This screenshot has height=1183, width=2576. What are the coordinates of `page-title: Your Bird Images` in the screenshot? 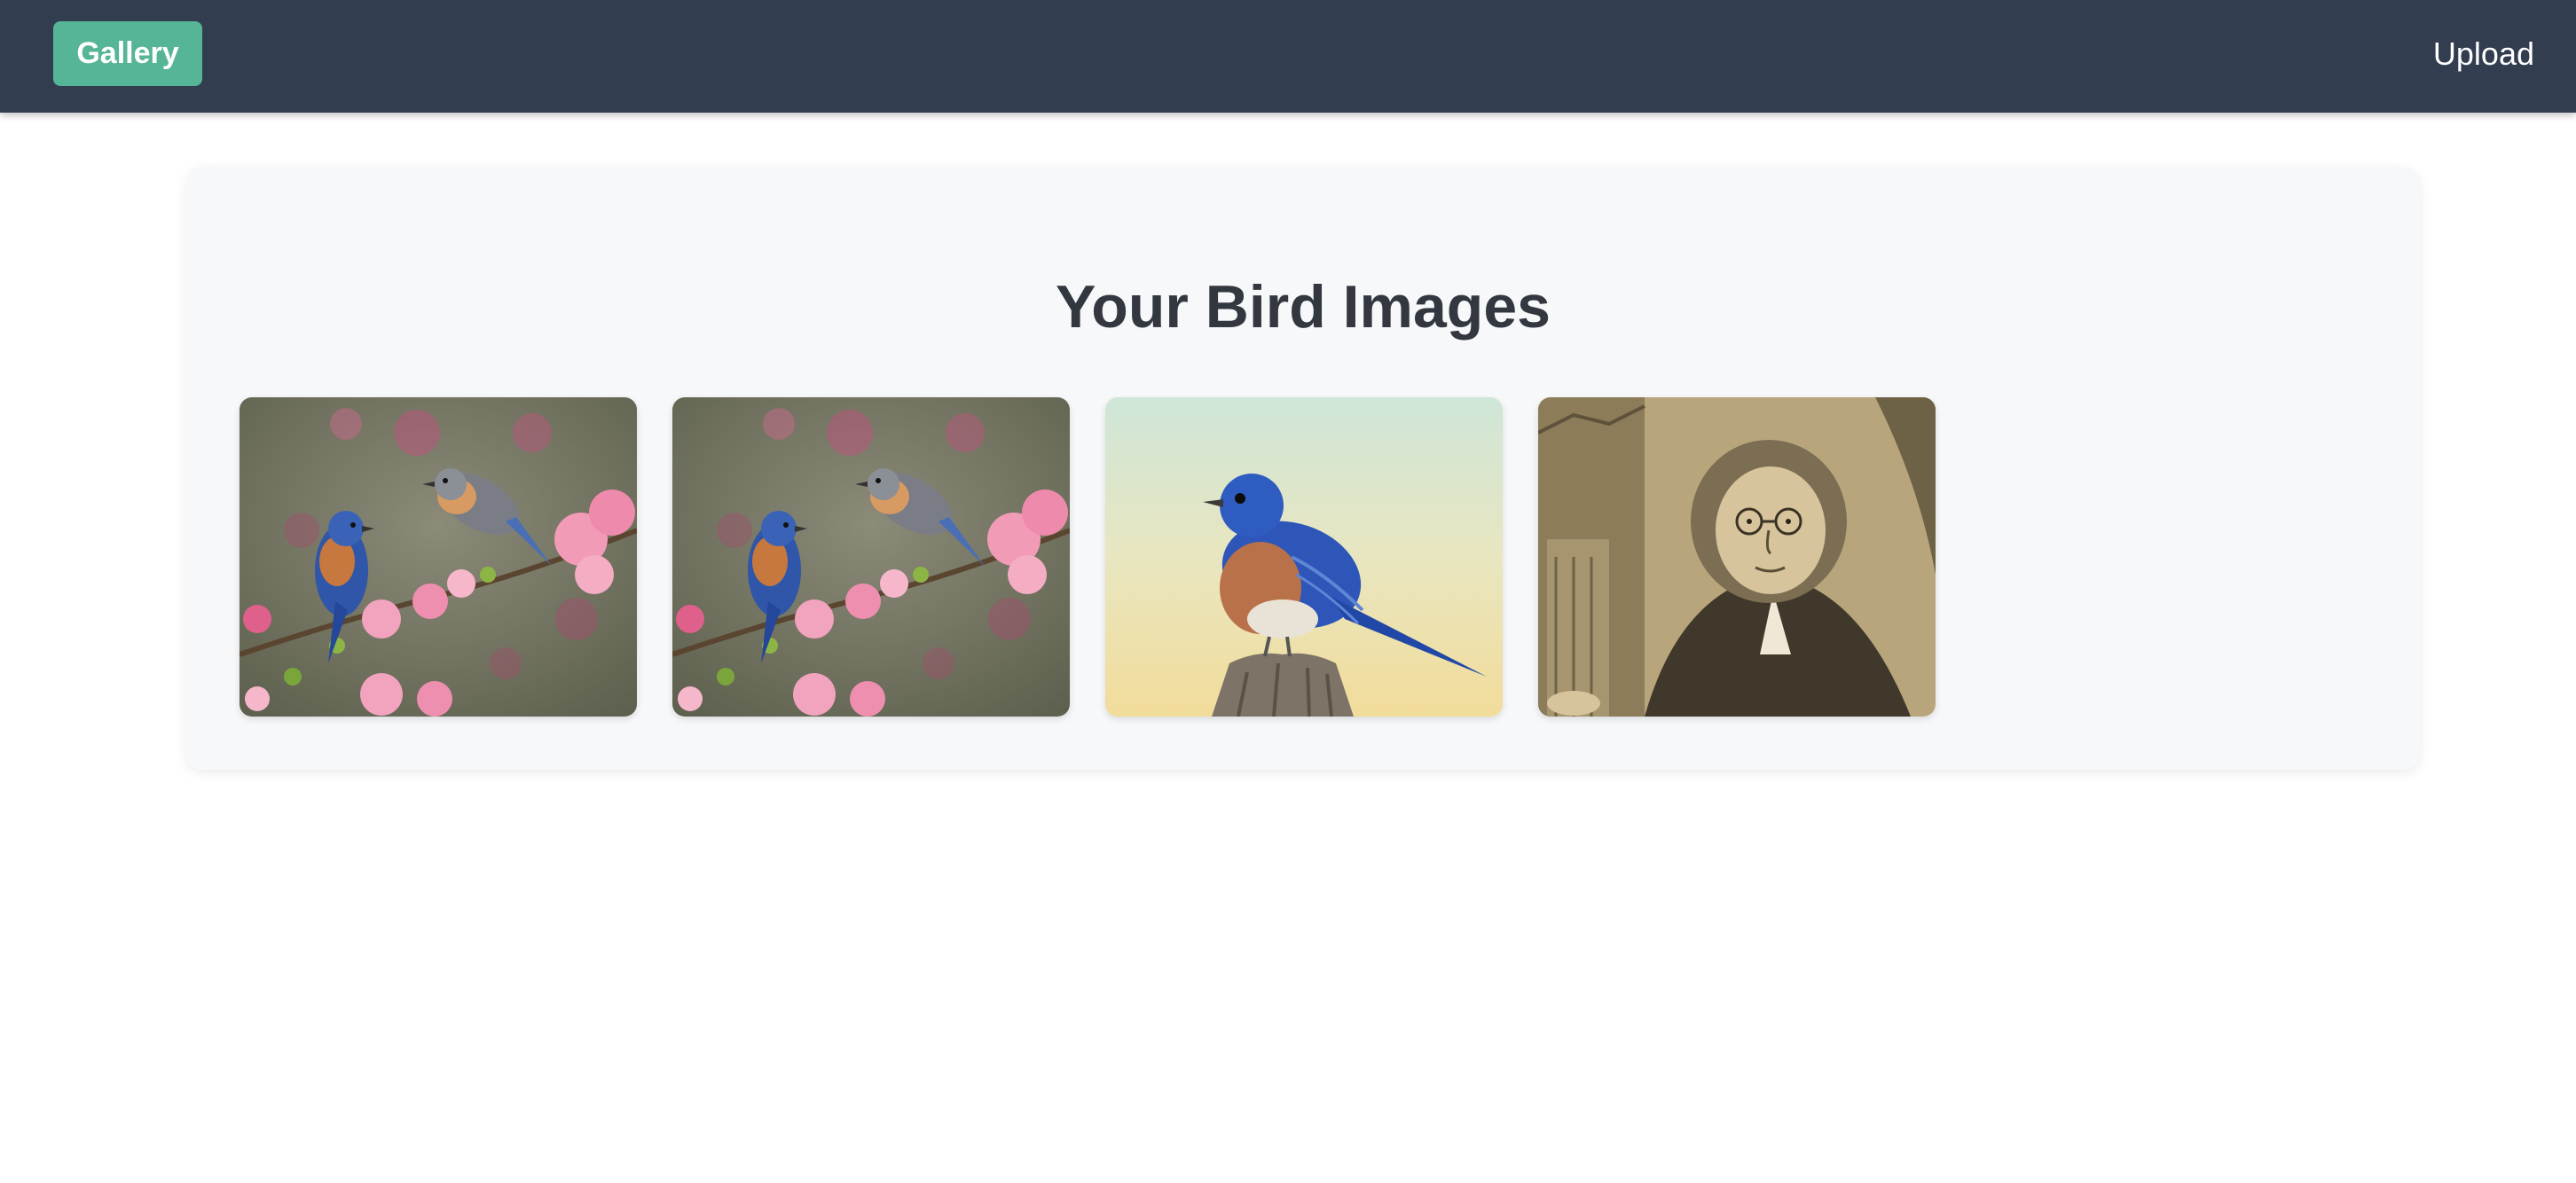 It's located at (1303, 307).